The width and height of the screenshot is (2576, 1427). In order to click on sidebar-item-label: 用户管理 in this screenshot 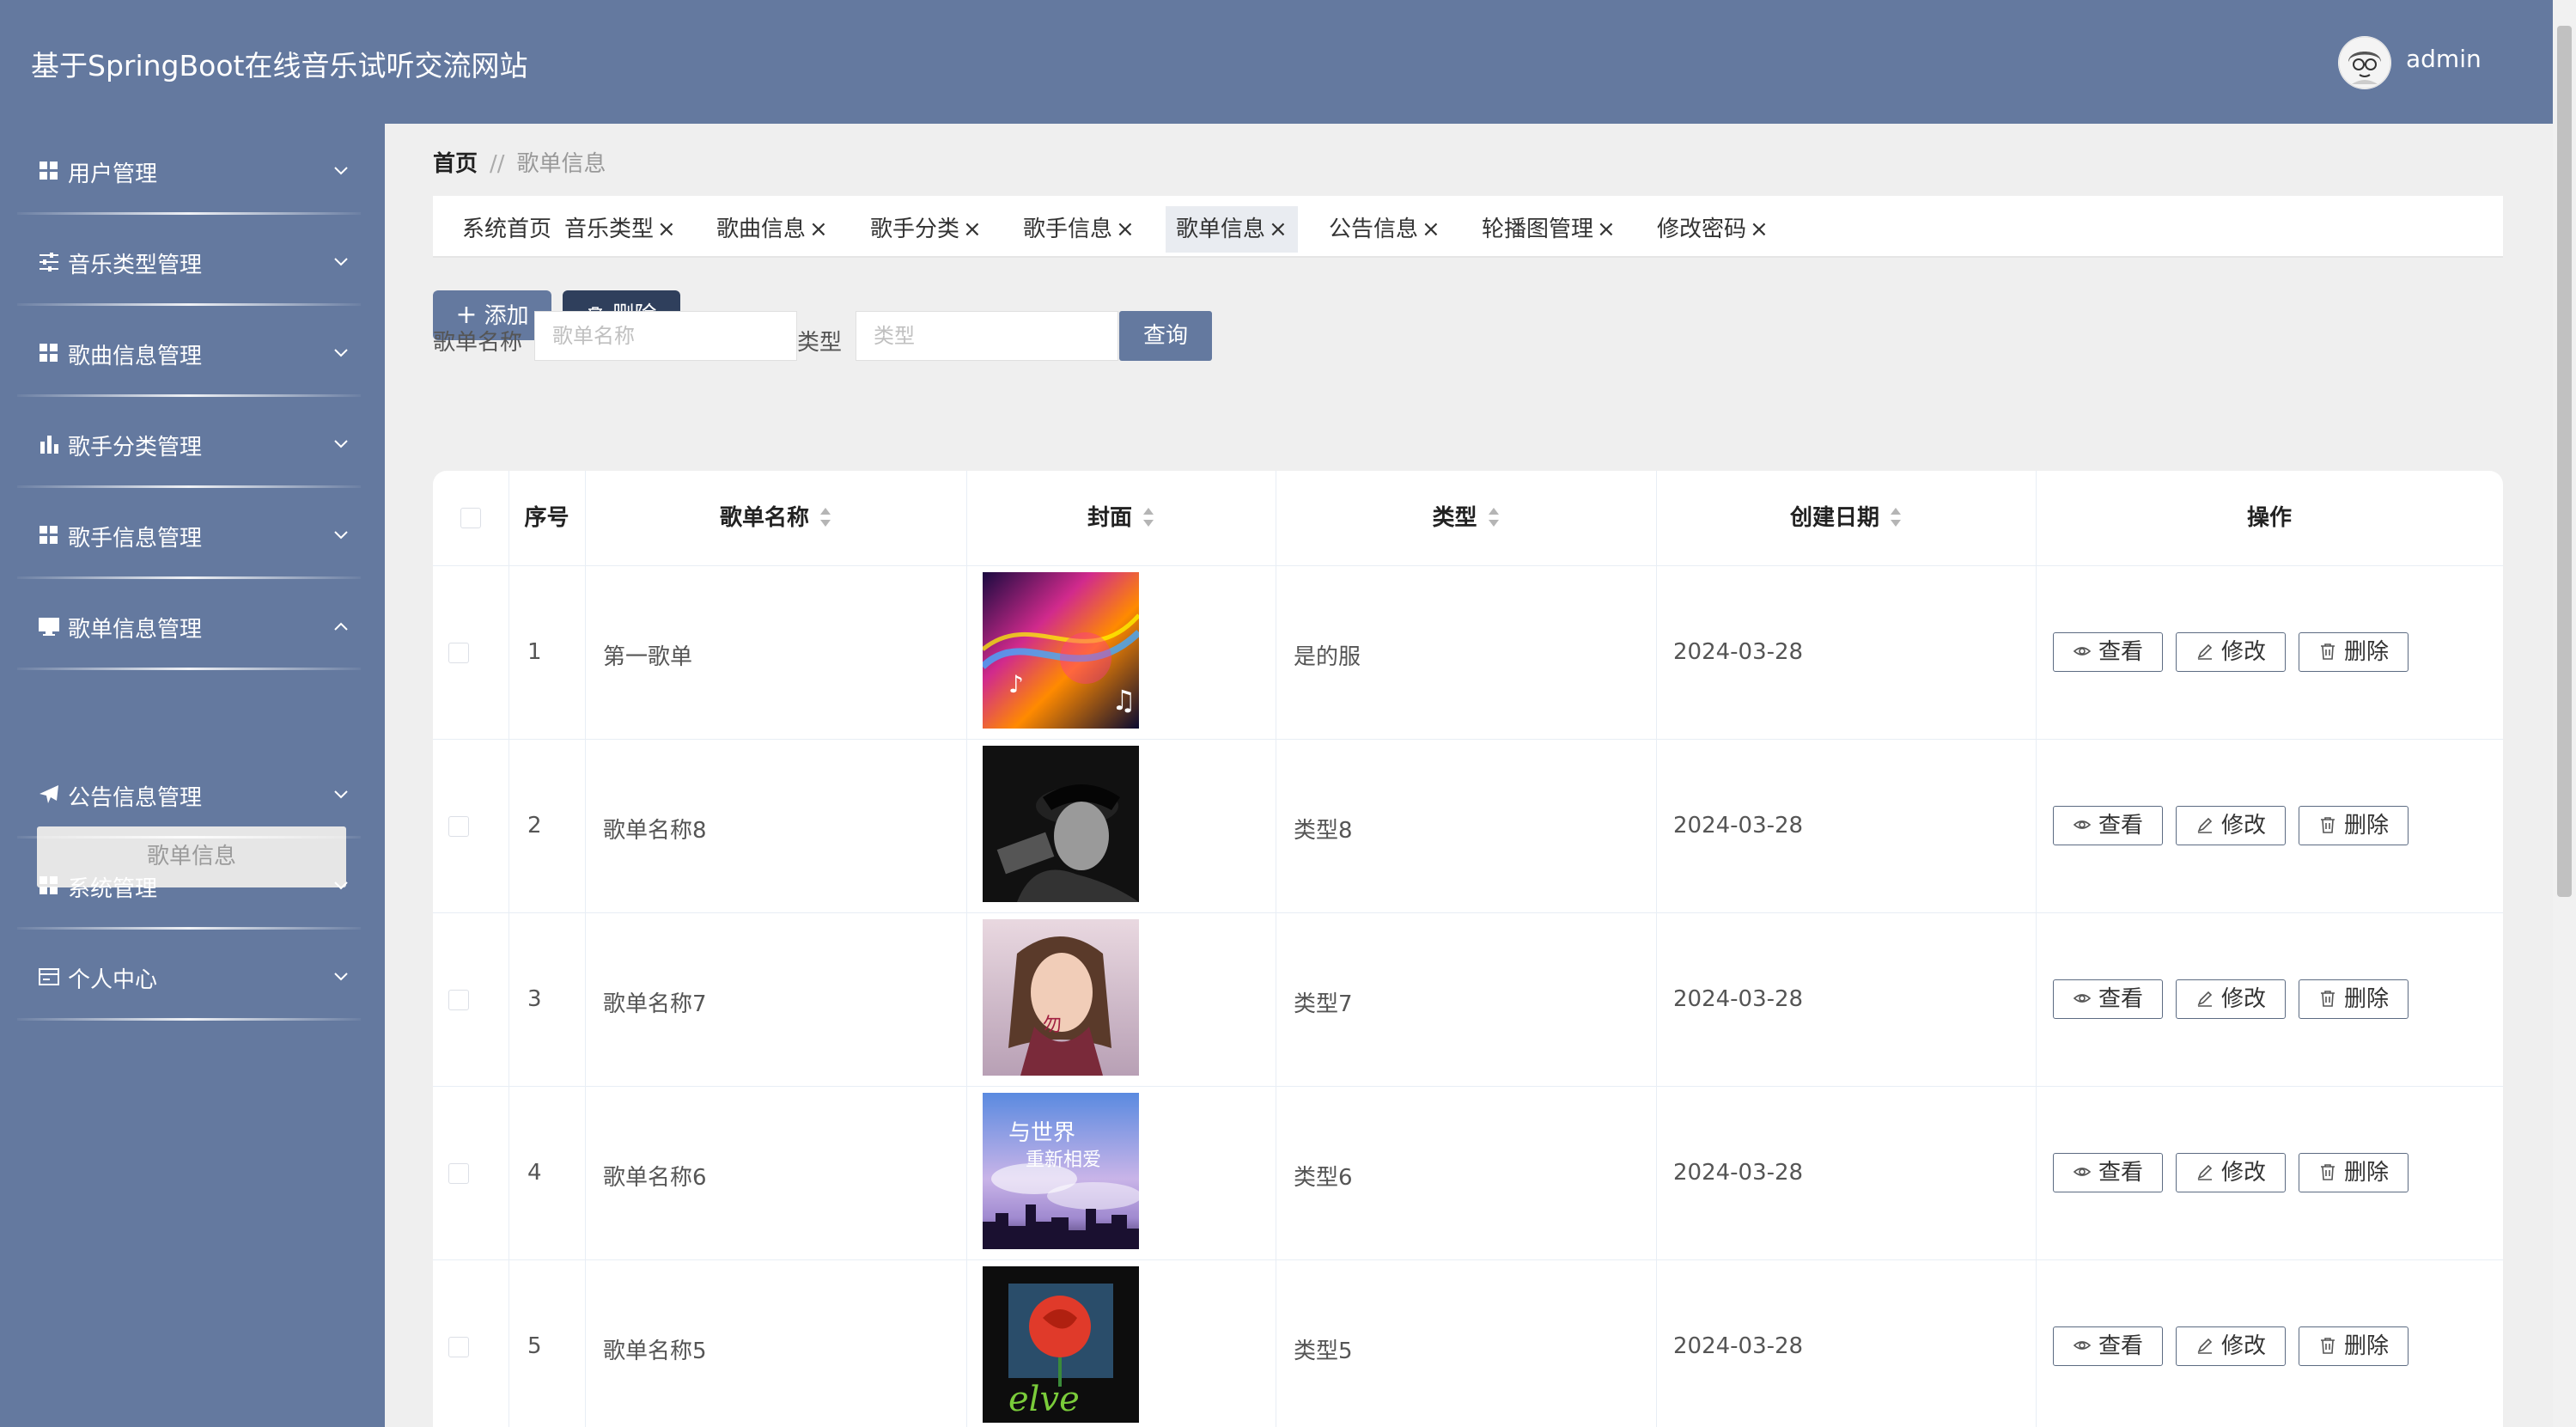, I will do `click(113, 174)`.